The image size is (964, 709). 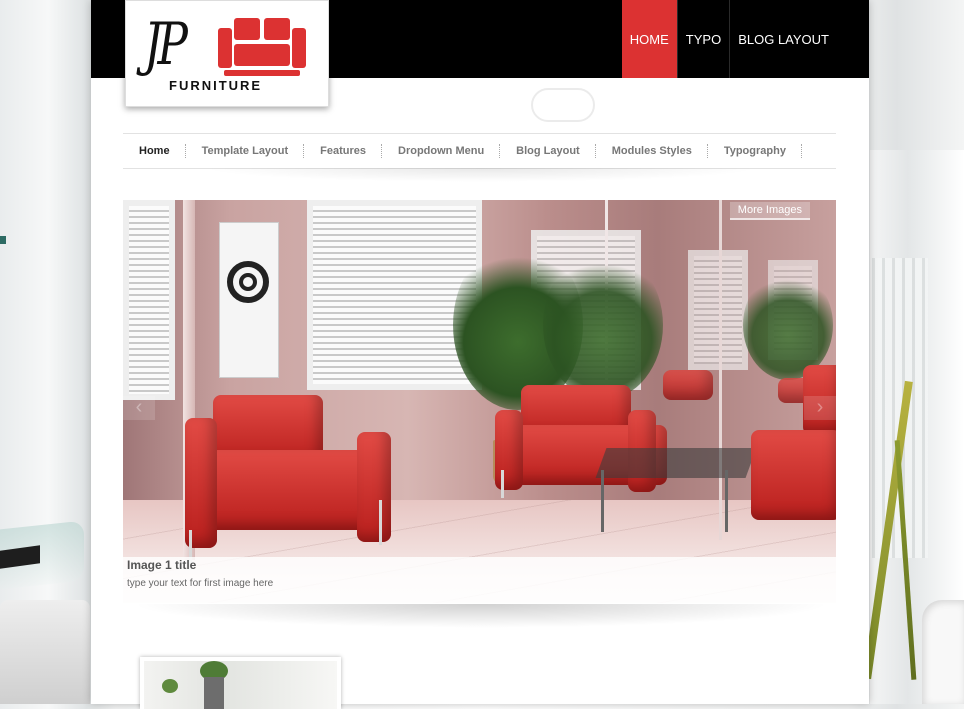 I want to click on chevron-left-icon: ‹, so click(x=139, y=408).